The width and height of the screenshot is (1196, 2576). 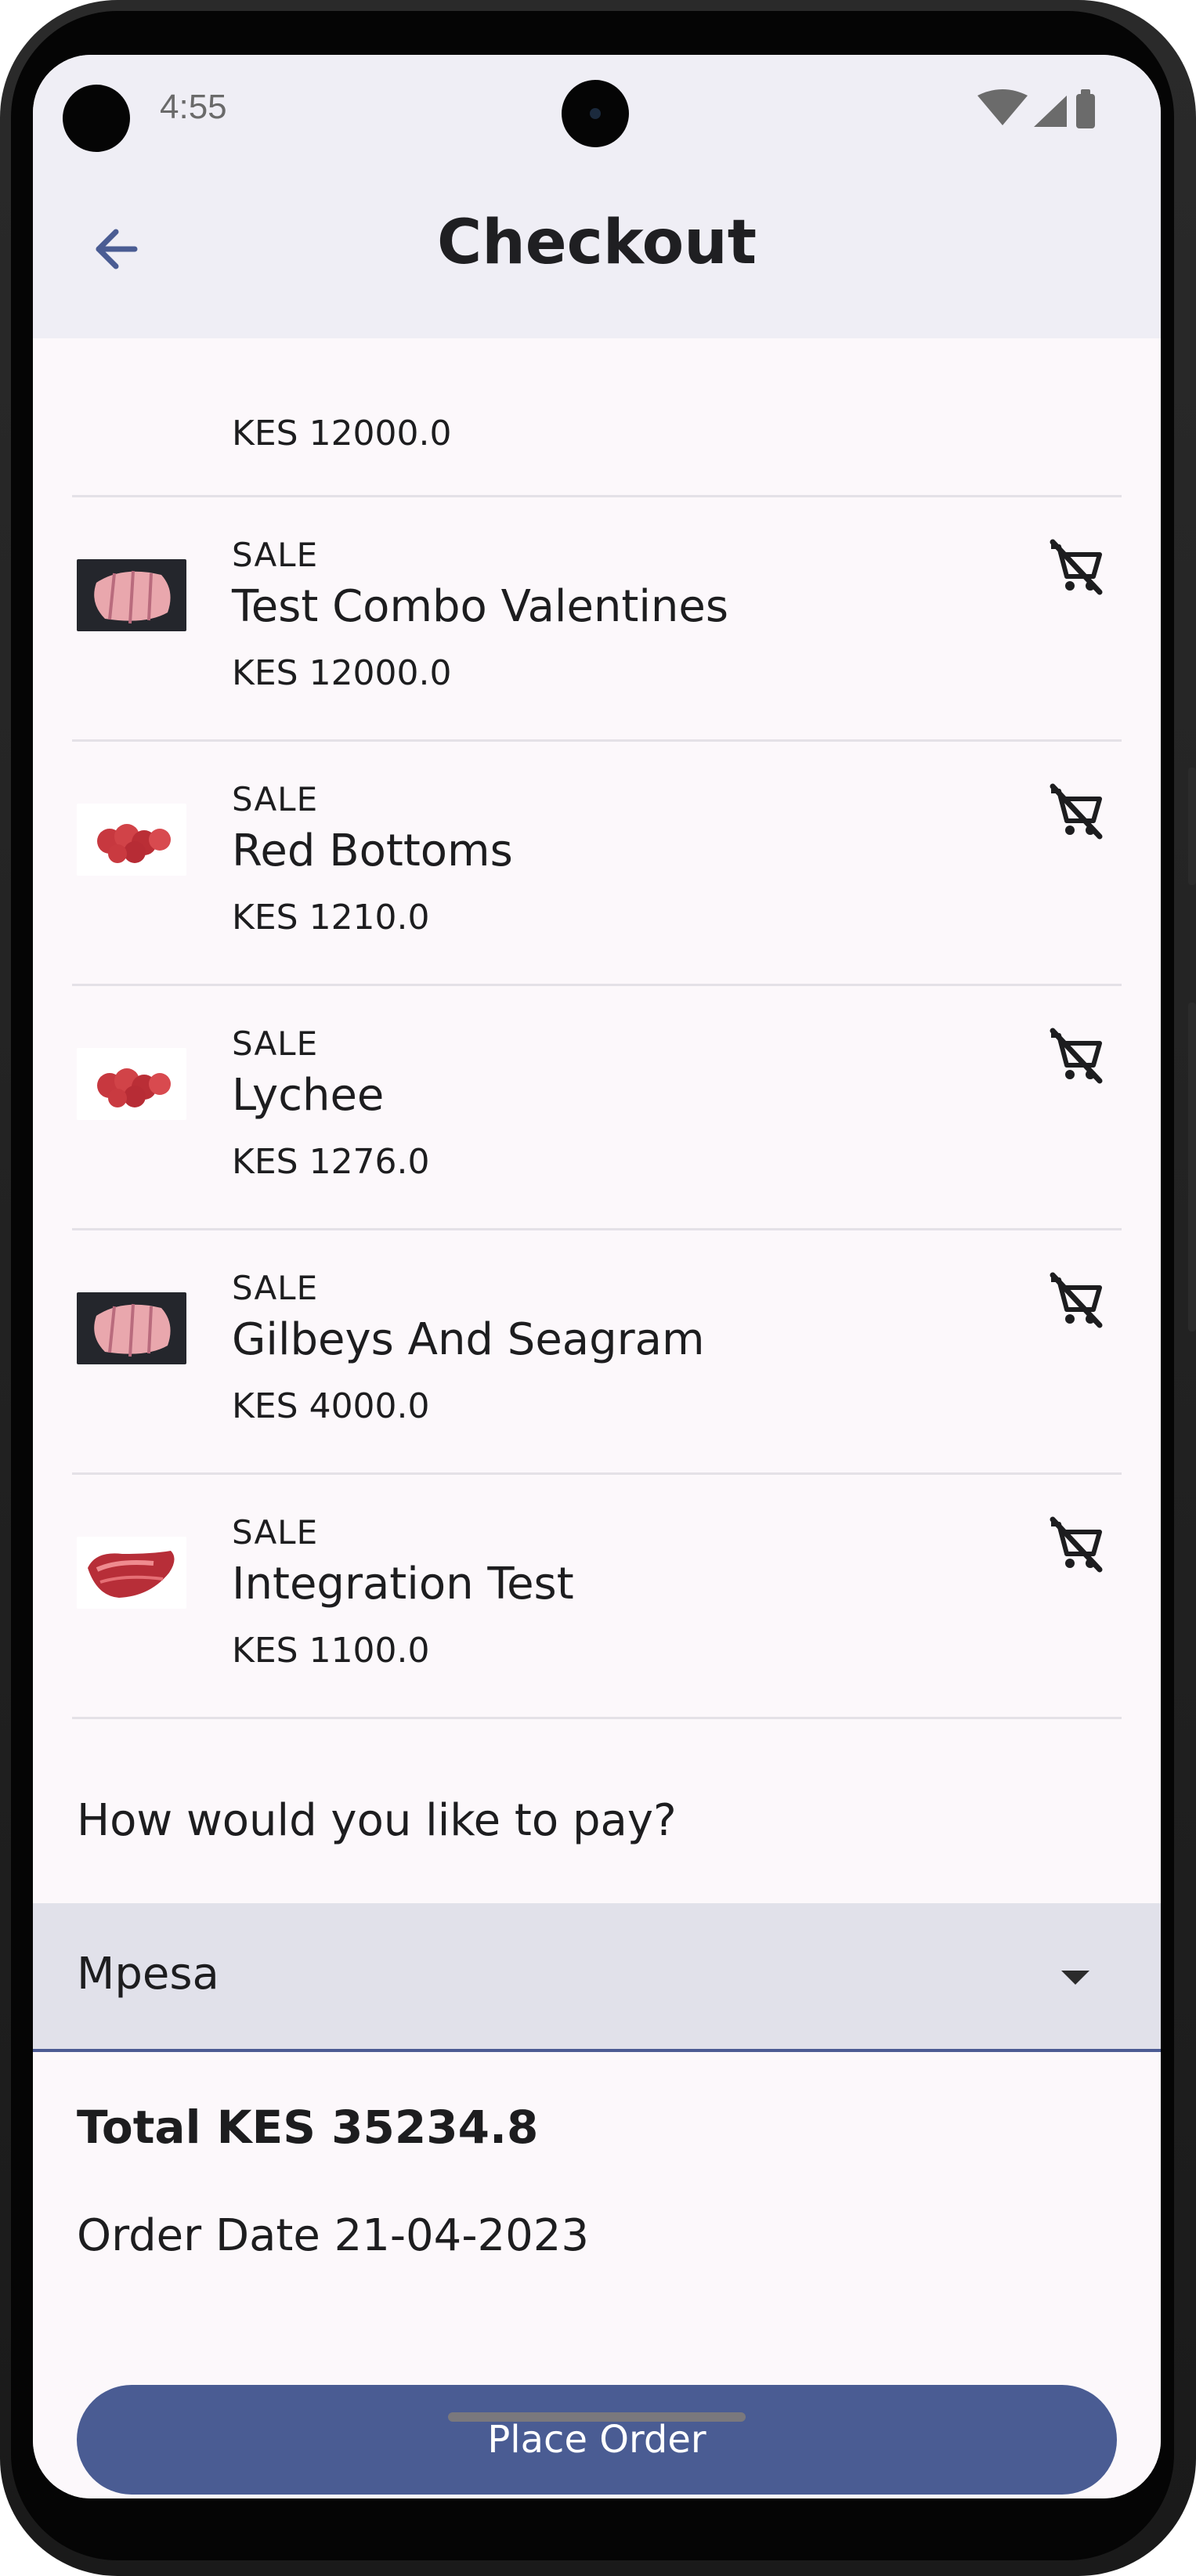 I want to click on cart-item: SALE Test Combo Valentines KES 12000.0, so click(x=597, y=620).